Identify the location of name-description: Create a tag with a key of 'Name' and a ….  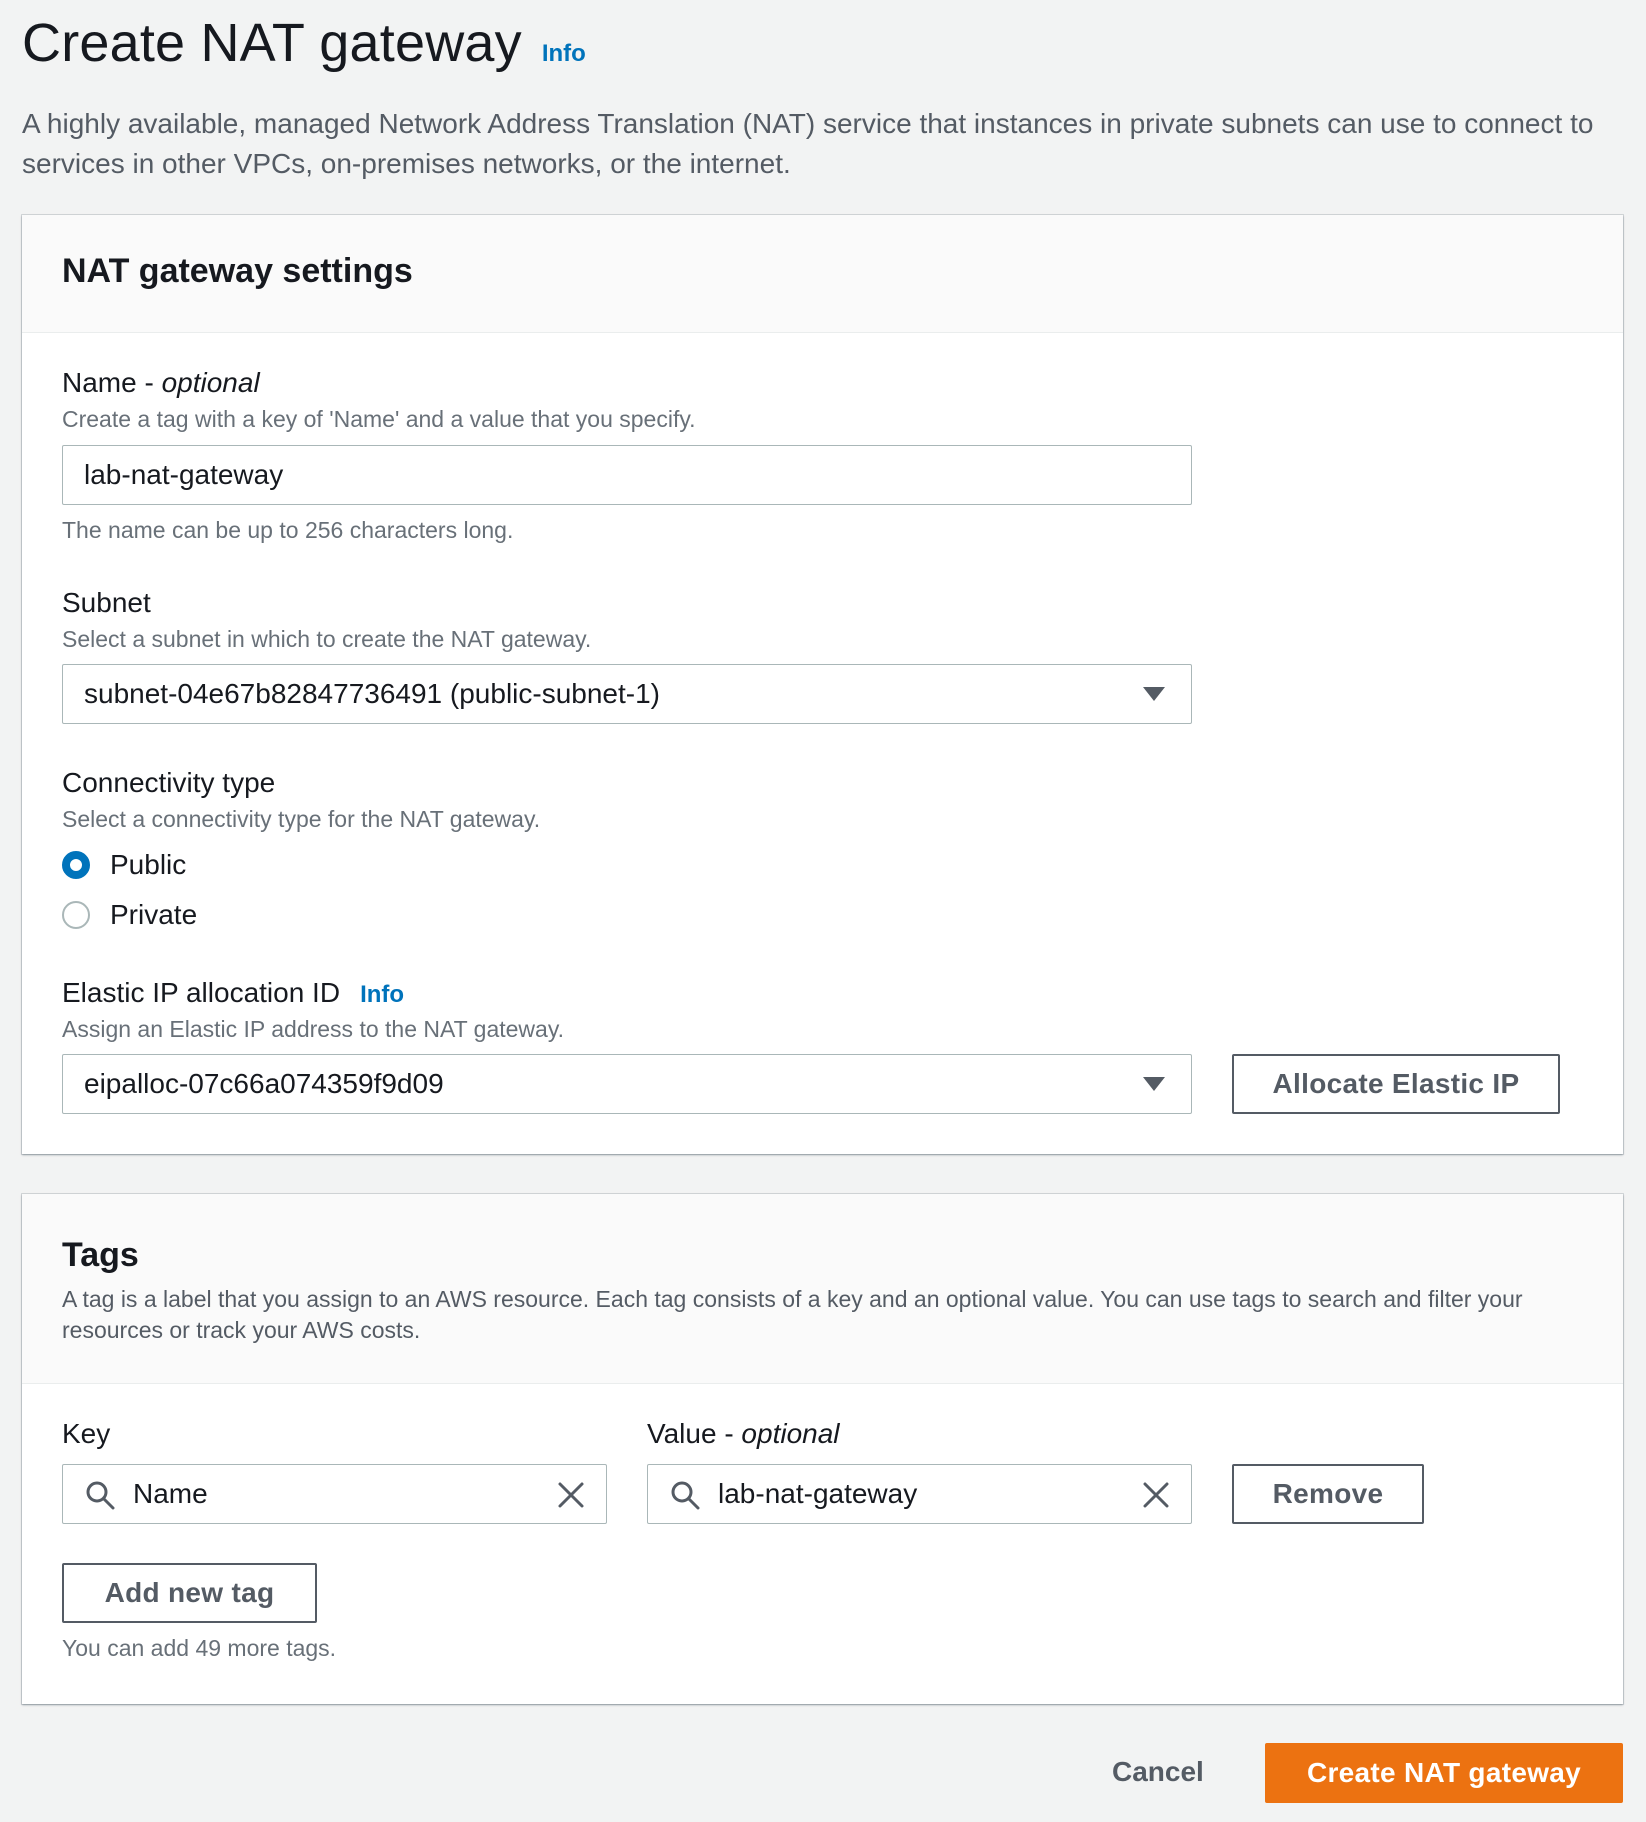
(379, 419).